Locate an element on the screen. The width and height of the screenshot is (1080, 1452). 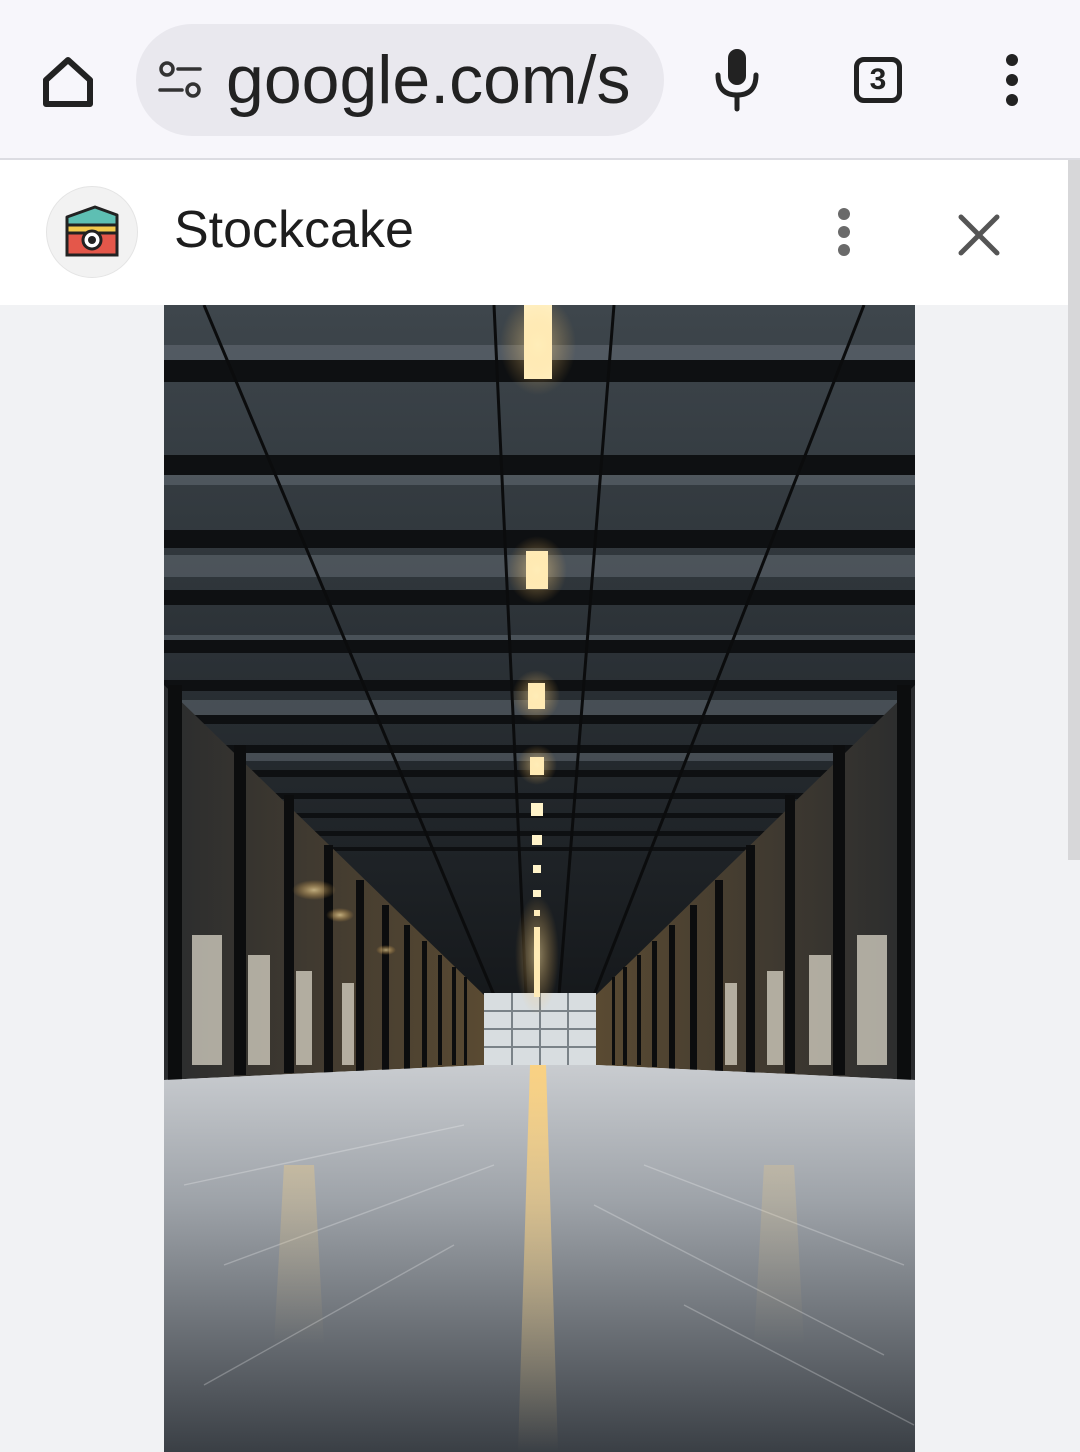
browser-toolbar: google.com/s 3 is located at coordinates (540, 80).